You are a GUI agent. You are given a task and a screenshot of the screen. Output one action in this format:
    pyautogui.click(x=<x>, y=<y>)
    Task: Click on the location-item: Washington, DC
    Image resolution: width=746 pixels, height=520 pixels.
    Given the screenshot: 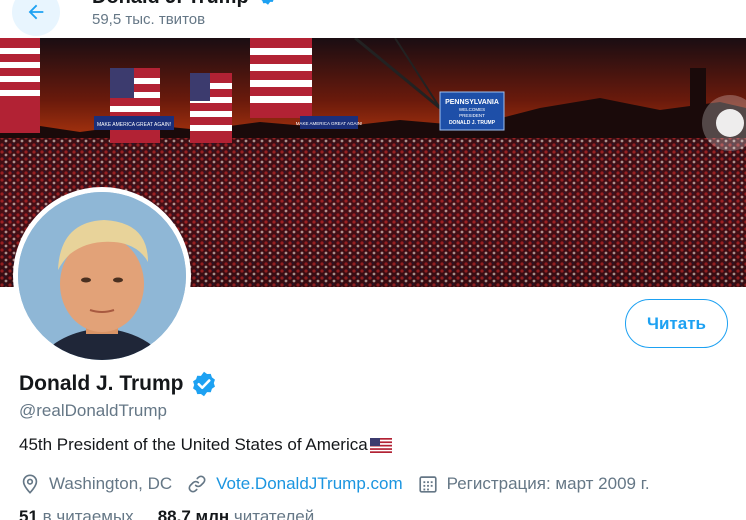 What is the action you would take?
    pyautogui.click(x=95, y=484)
    